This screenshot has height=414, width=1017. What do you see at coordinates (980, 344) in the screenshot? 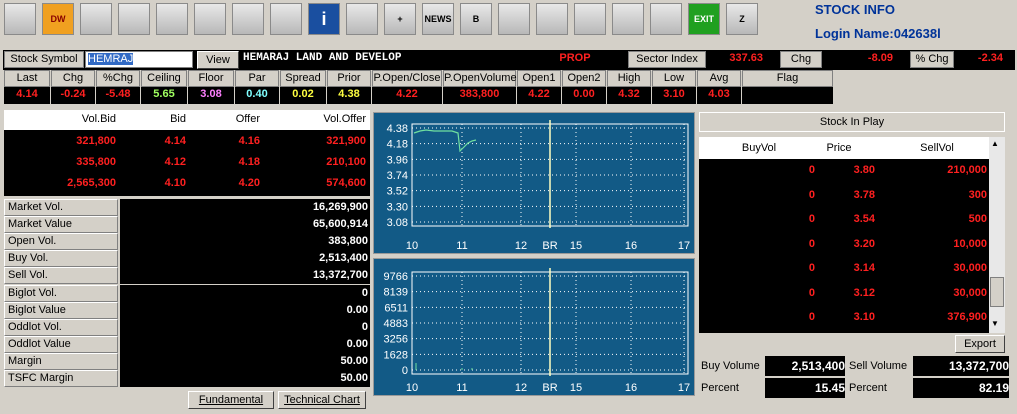
I see `export-button: Export` at bounding box center [980, 344].